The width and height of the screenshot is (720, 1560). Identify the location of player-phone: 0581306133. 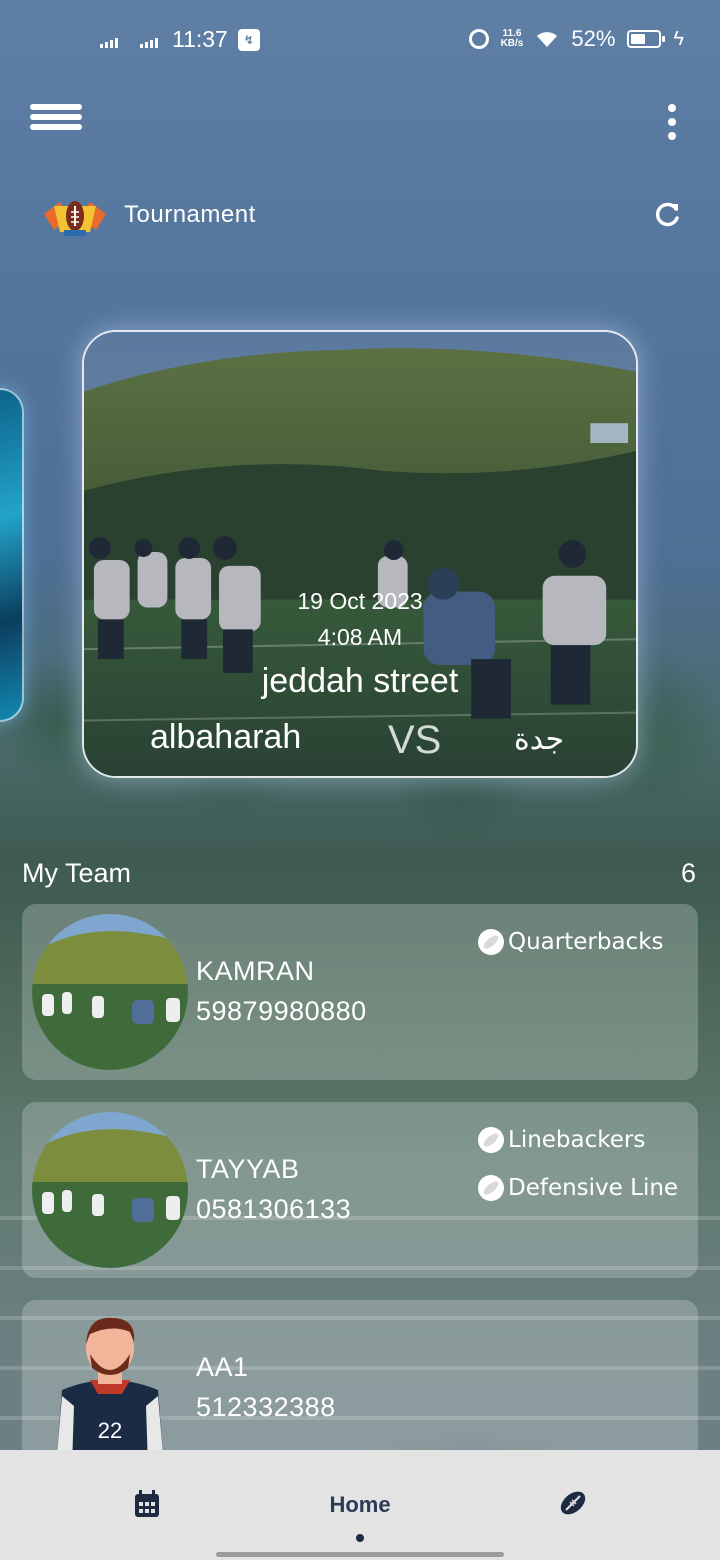
(274, 1209).